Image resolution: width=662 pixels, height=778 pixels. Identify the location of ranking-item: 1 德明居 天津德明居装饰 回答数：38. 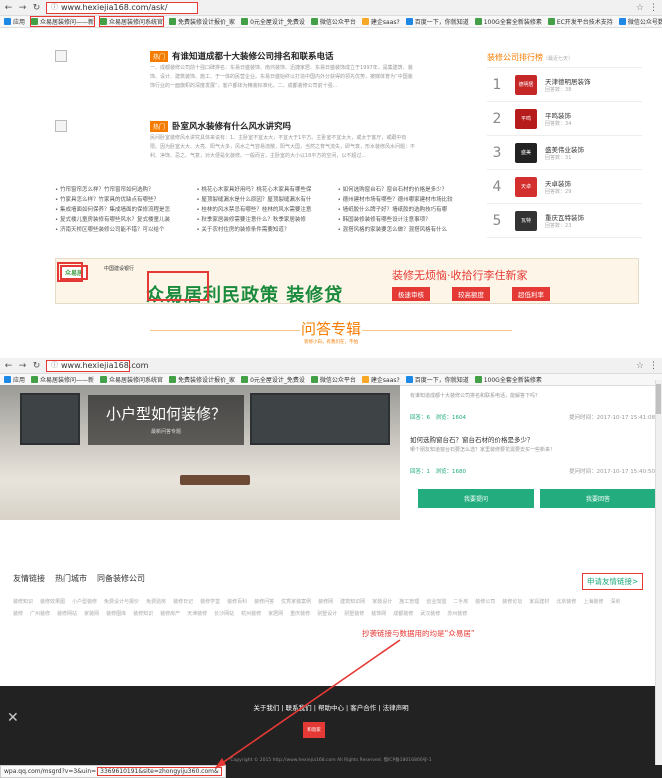
(564, 85).